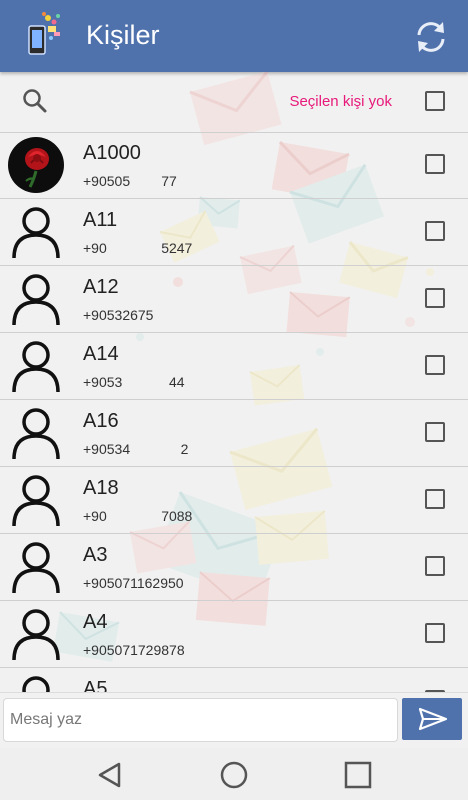 This screenshot has width=468, height=800. Describe the element at coordinates (234, 299) in the screenshot. I see `contact-row: A12 +90532675` at that location.